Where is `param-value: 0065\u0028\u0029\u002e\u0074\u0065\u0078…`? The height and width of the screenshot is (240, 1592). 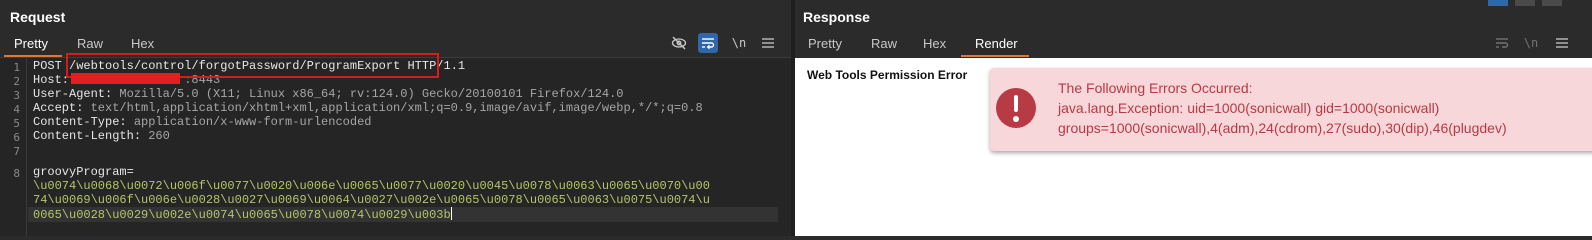
param-value: 0065\u0028\u0029\u002e\u0074\u0065\u0078… is located at coordinates (242, 215).